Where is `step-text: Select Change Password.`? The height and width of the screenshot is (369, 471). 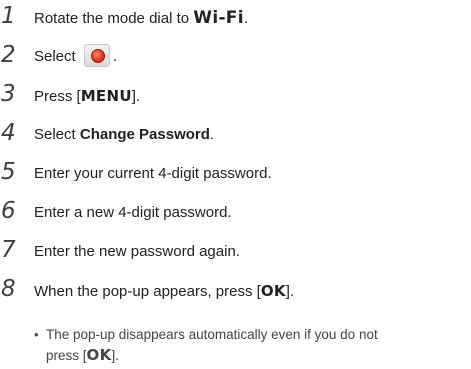
step-text: Select Change Password. is located at coordinates (124, 134).